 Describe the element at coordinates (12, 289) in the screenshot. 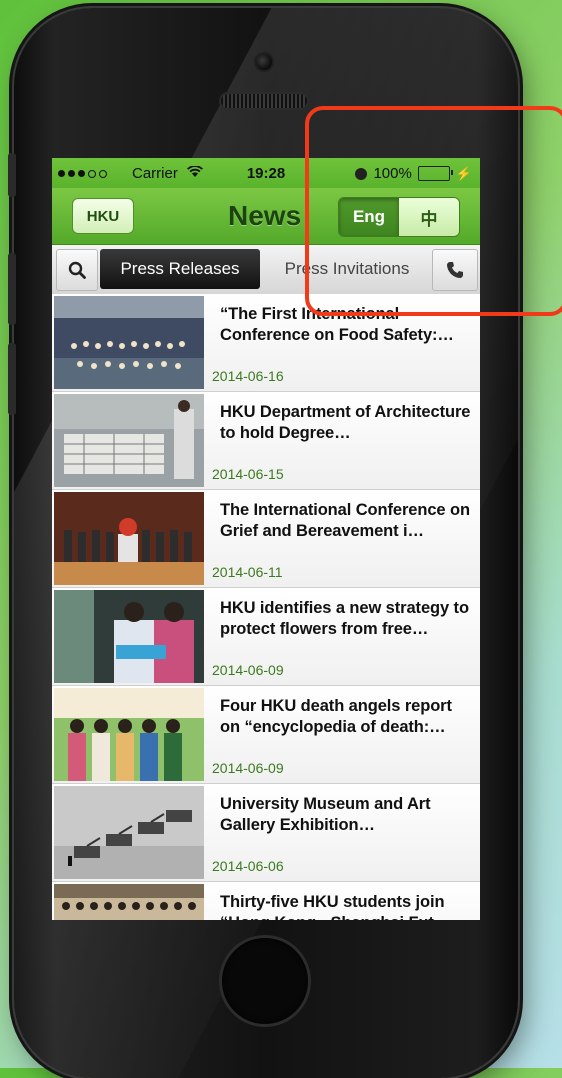

I see `volume-up-button` at that location.